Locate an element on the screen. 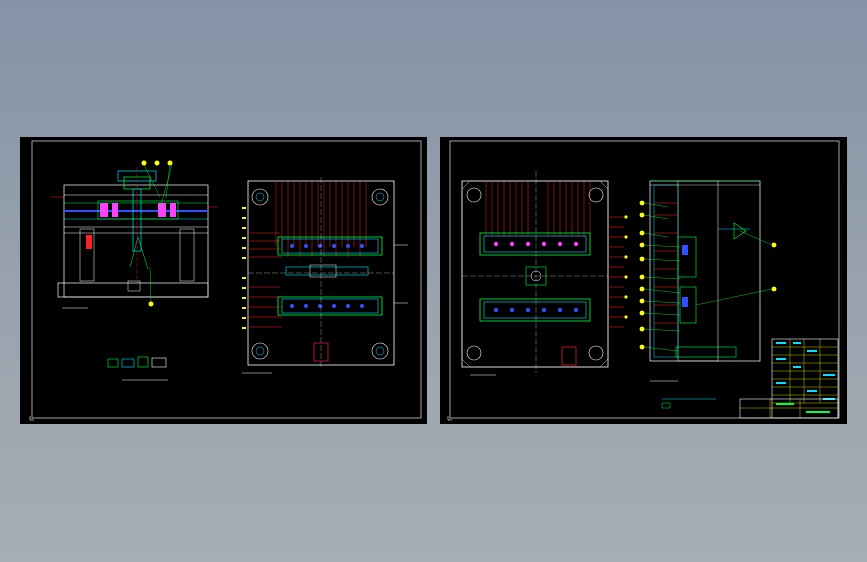  moving-half-plan-view is located at coordinates (544, 273).